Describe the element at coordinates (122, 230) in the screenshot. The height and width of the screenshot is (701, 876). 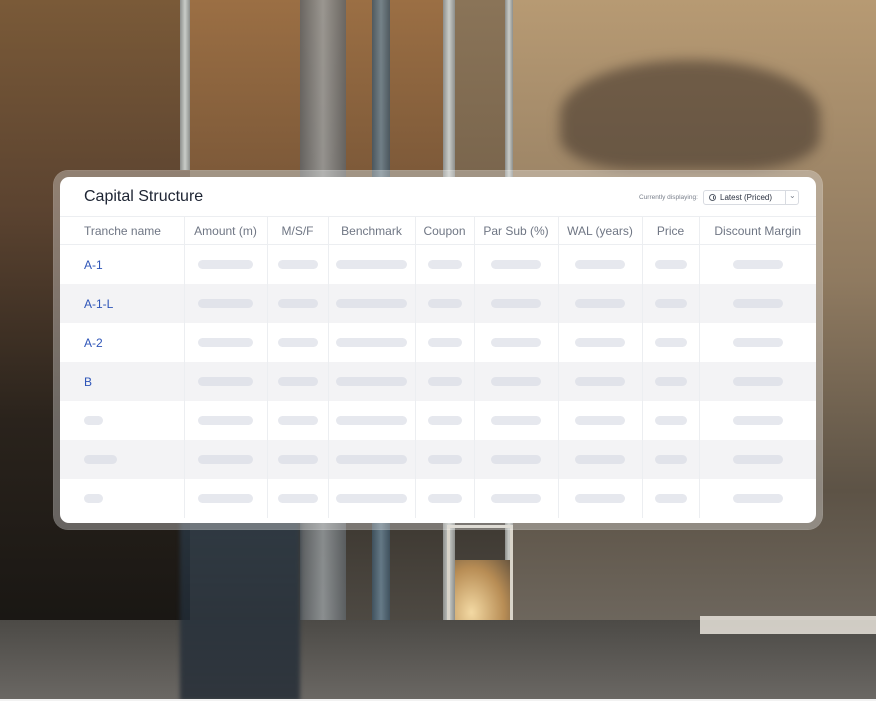
I see `col-header-tranche-name: Tranche name` at that location.